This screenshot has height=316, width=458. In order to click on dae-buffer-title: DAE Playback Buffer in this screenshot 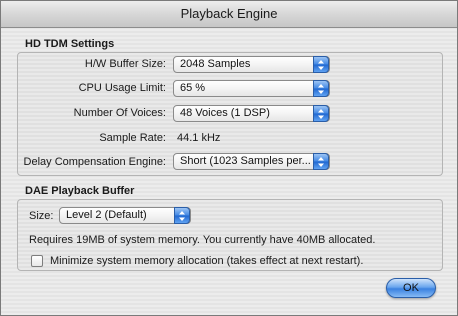, I will do `click(80, 191)`.